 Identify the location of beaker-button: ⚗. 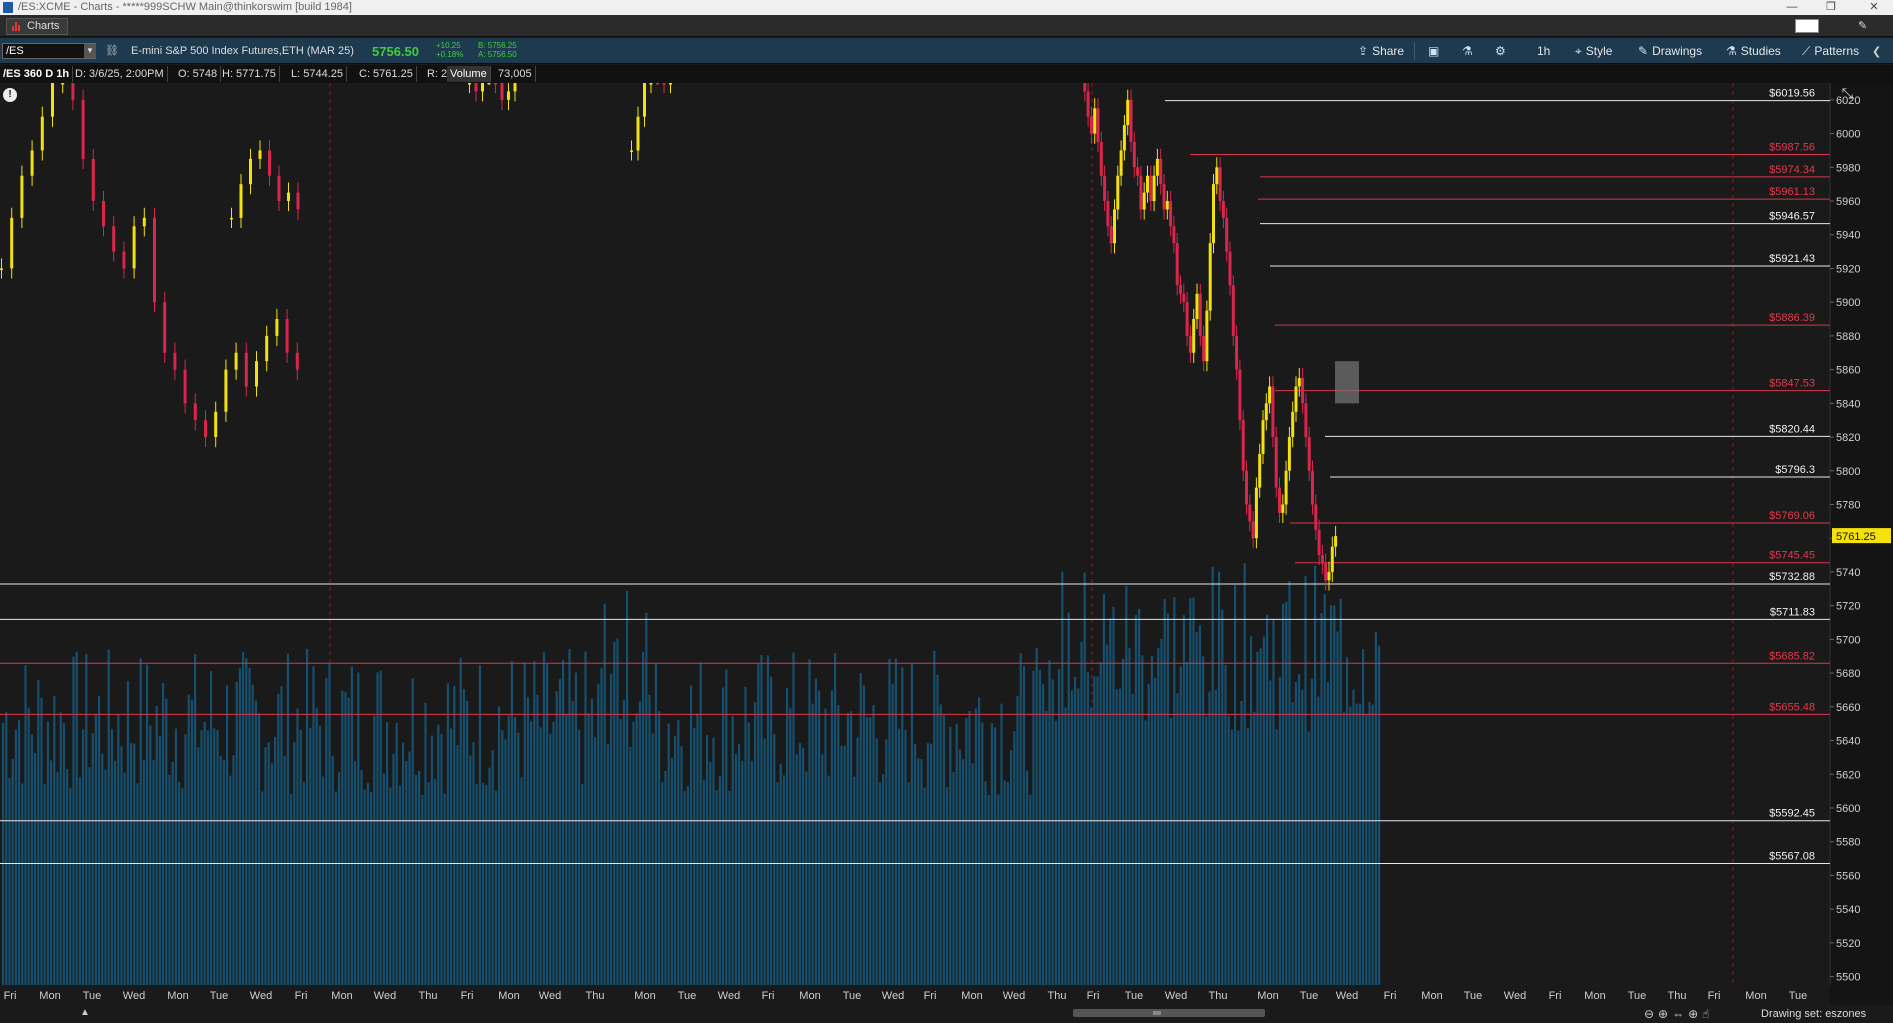
(1469, 51).